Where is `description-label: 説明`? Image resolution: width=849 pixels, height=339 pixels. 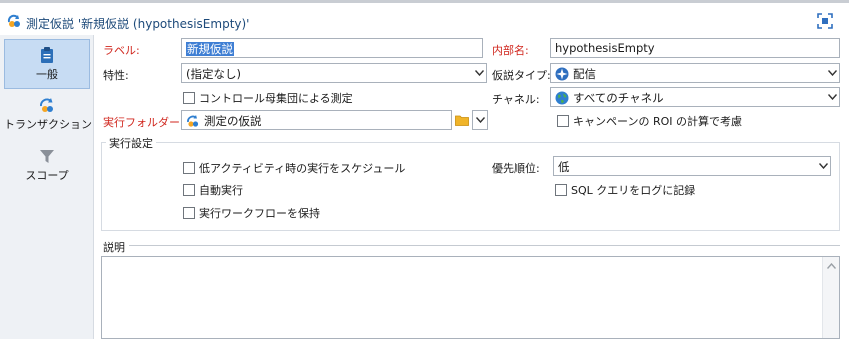
description-label: 説明 is located at coordinates (114, 247).